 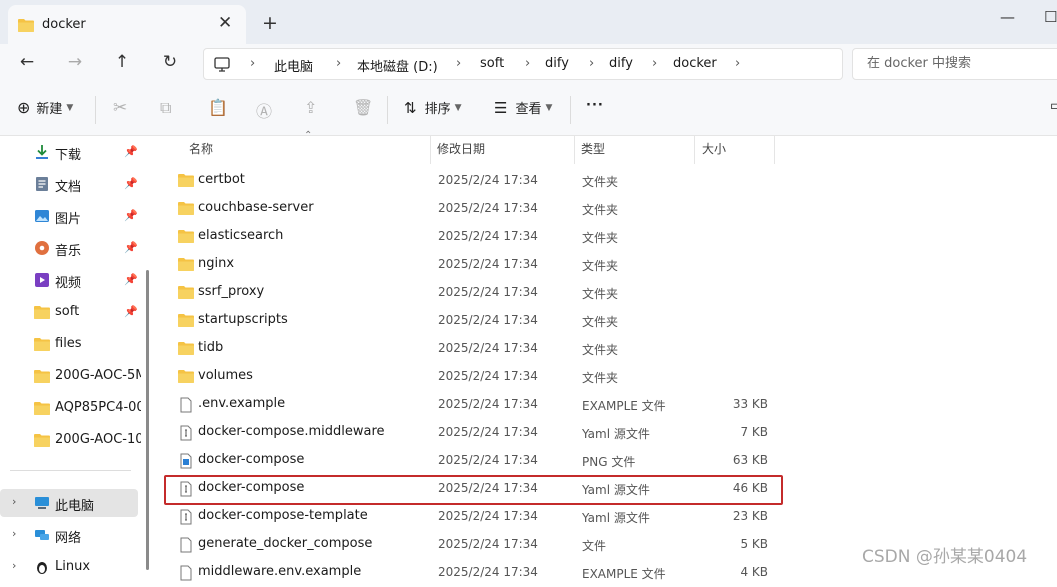 What do you see at coordinates (470, 265) in the screenshot?
I see `file-row: nginx 2025/2/24 17:34 文件夹` at bounding box center [470, 265].